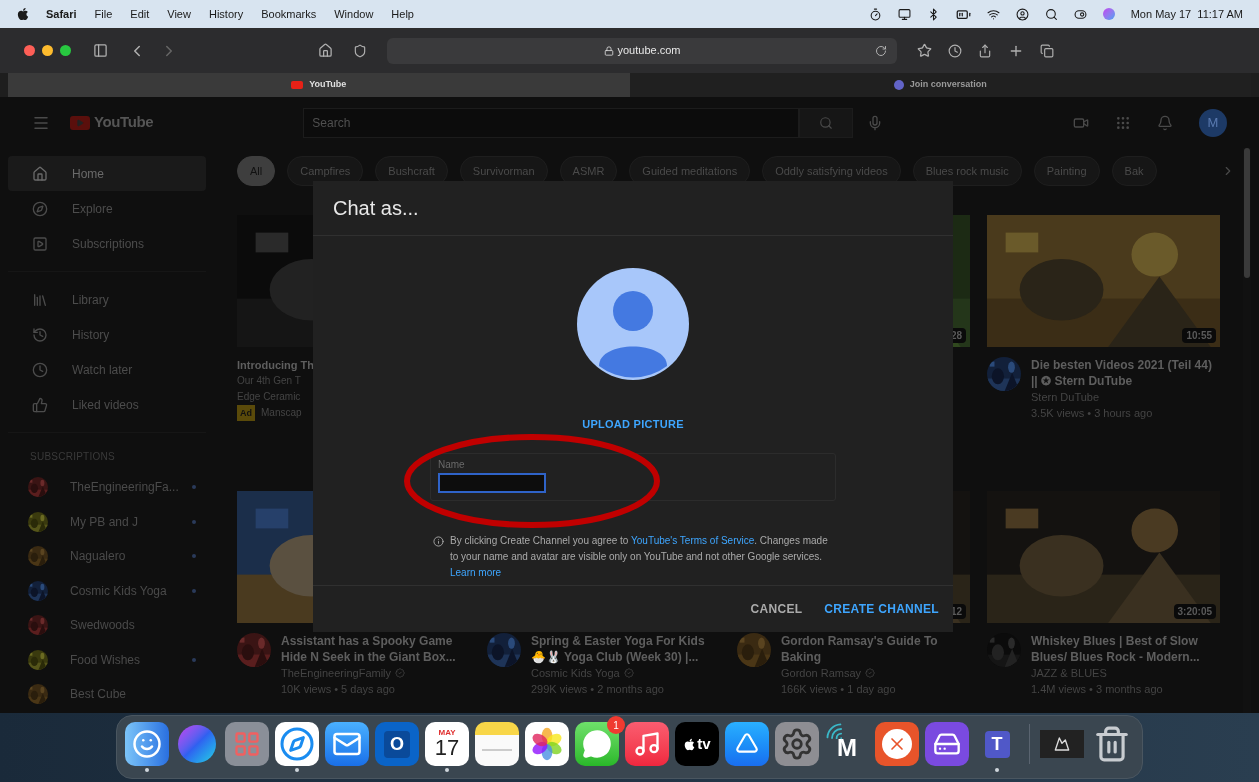 The image size is (1259, 782). I want to click on tabs-icon, so click(1047, 50).